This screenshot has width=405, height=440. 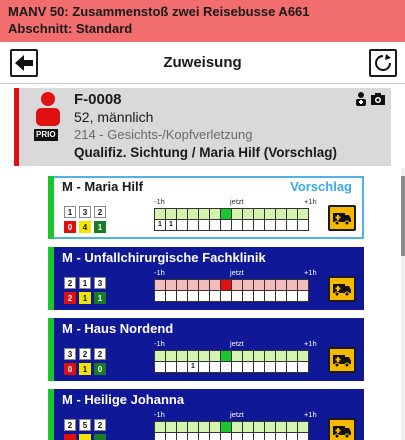 I want to click on capacity-row-triage, so click(x=85, y=437).